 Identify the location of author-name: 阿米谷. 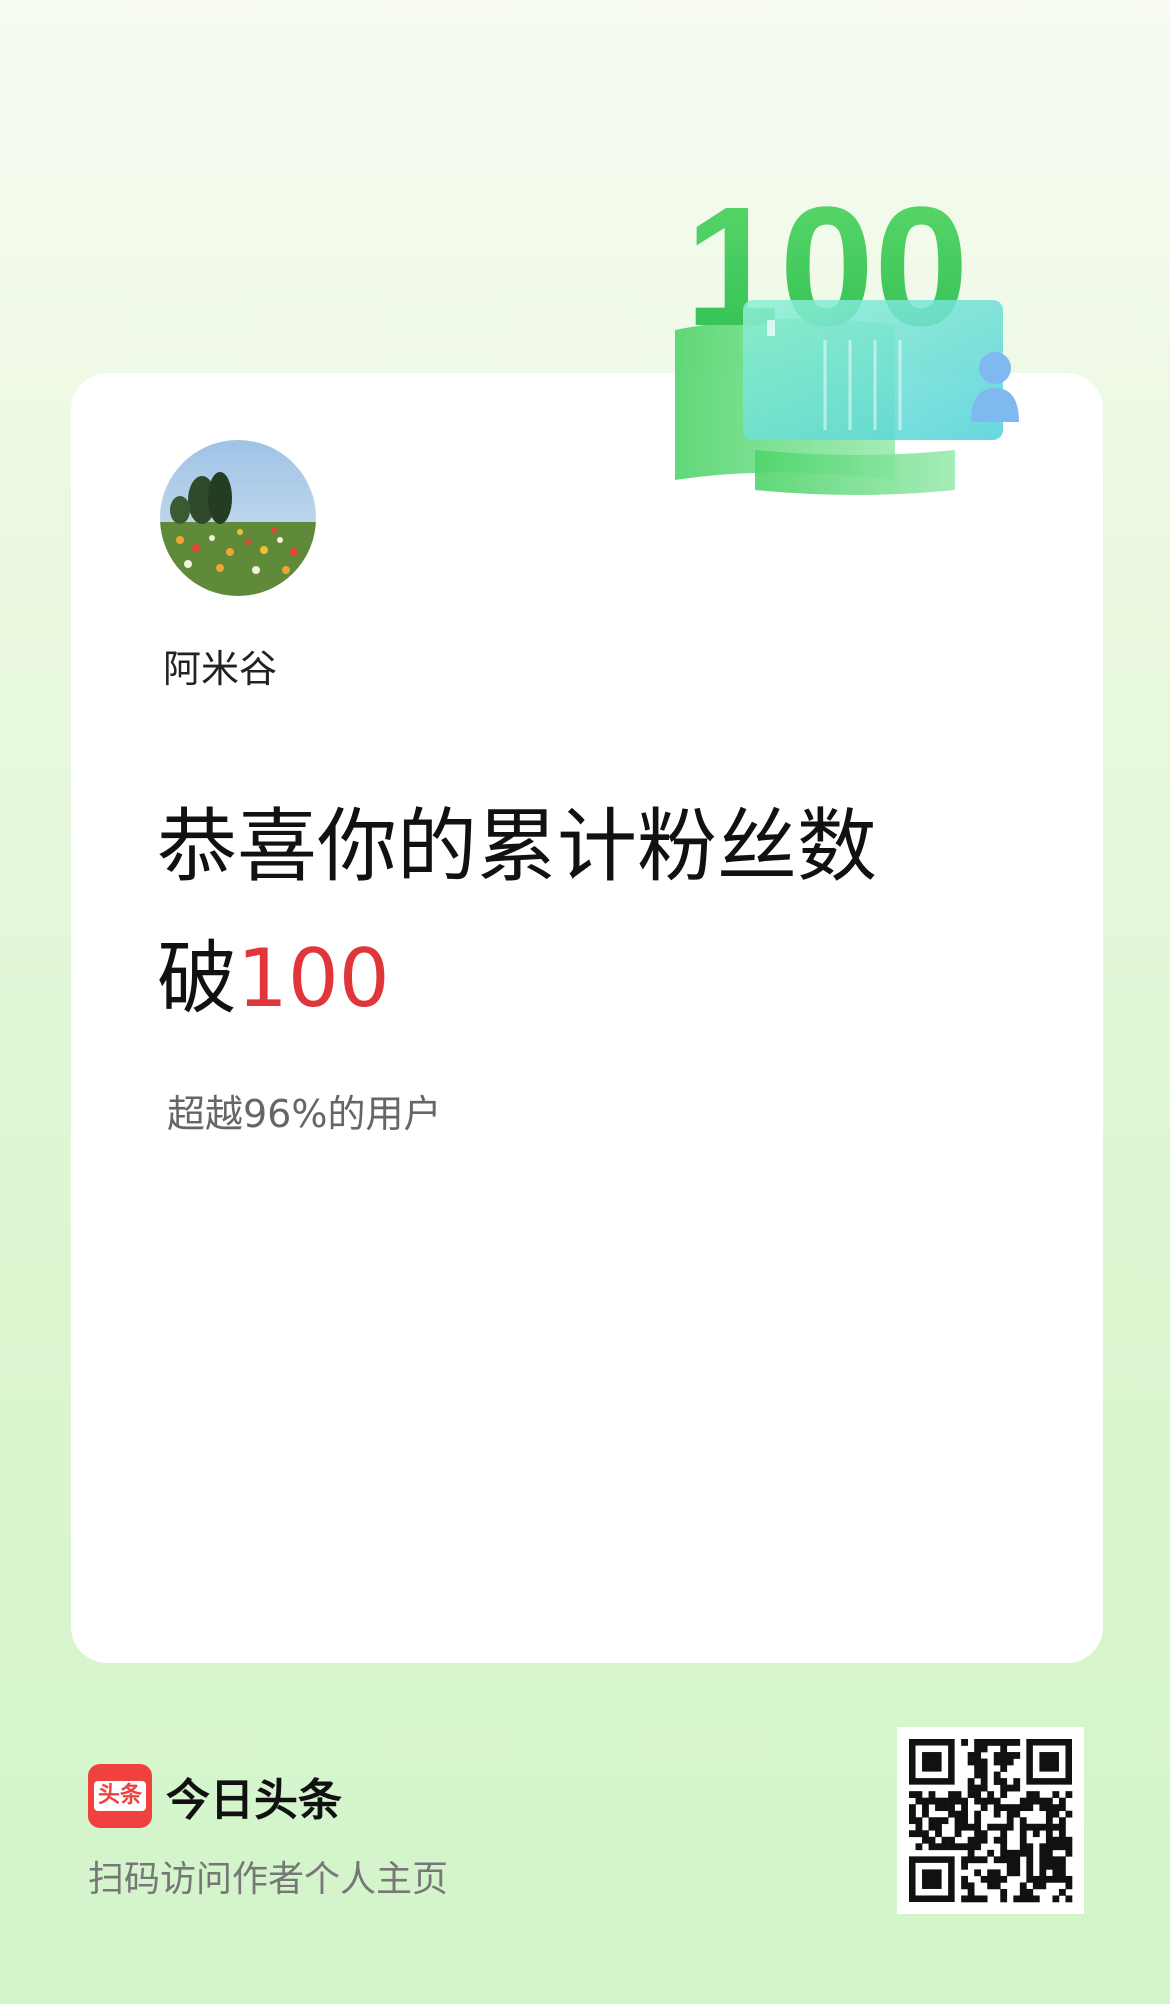
(220, 669).